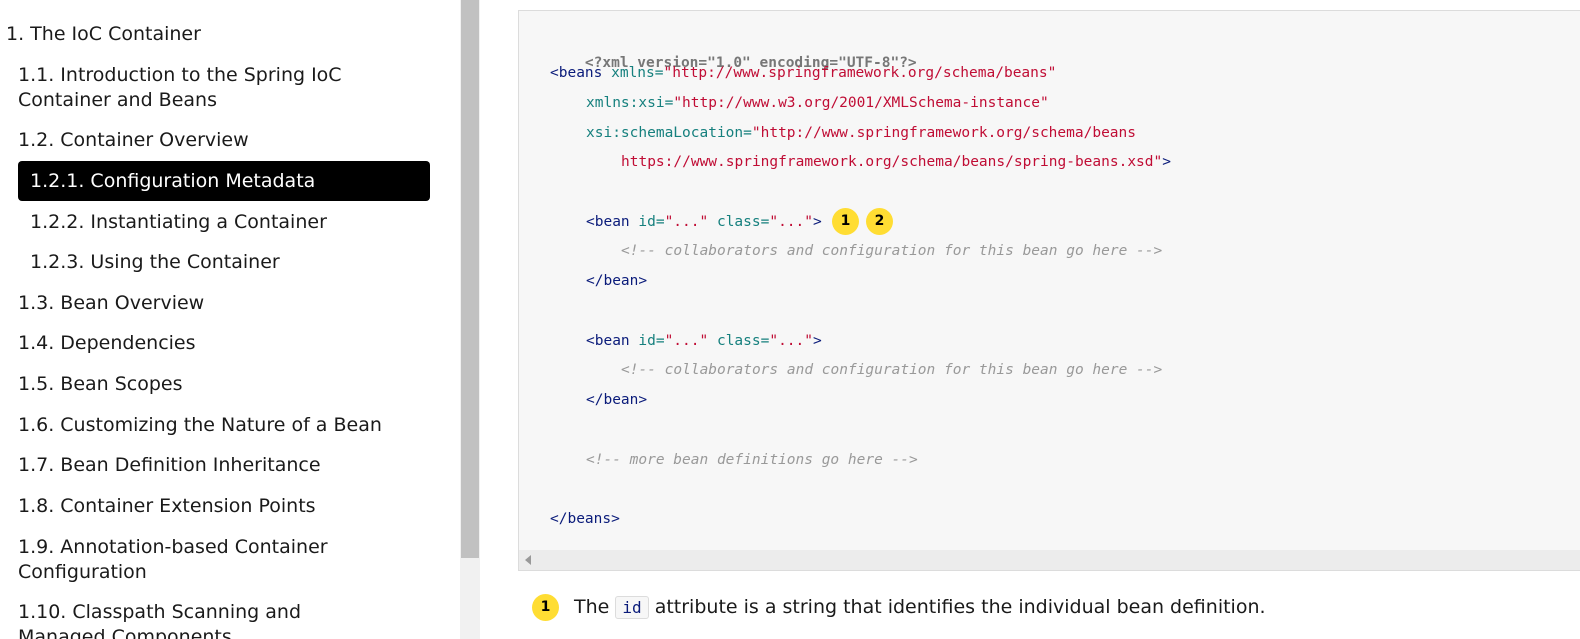 The height and width of the screenshot is (639, 1580). I want to click on callout-1-badge: 1, so click(845, 221).